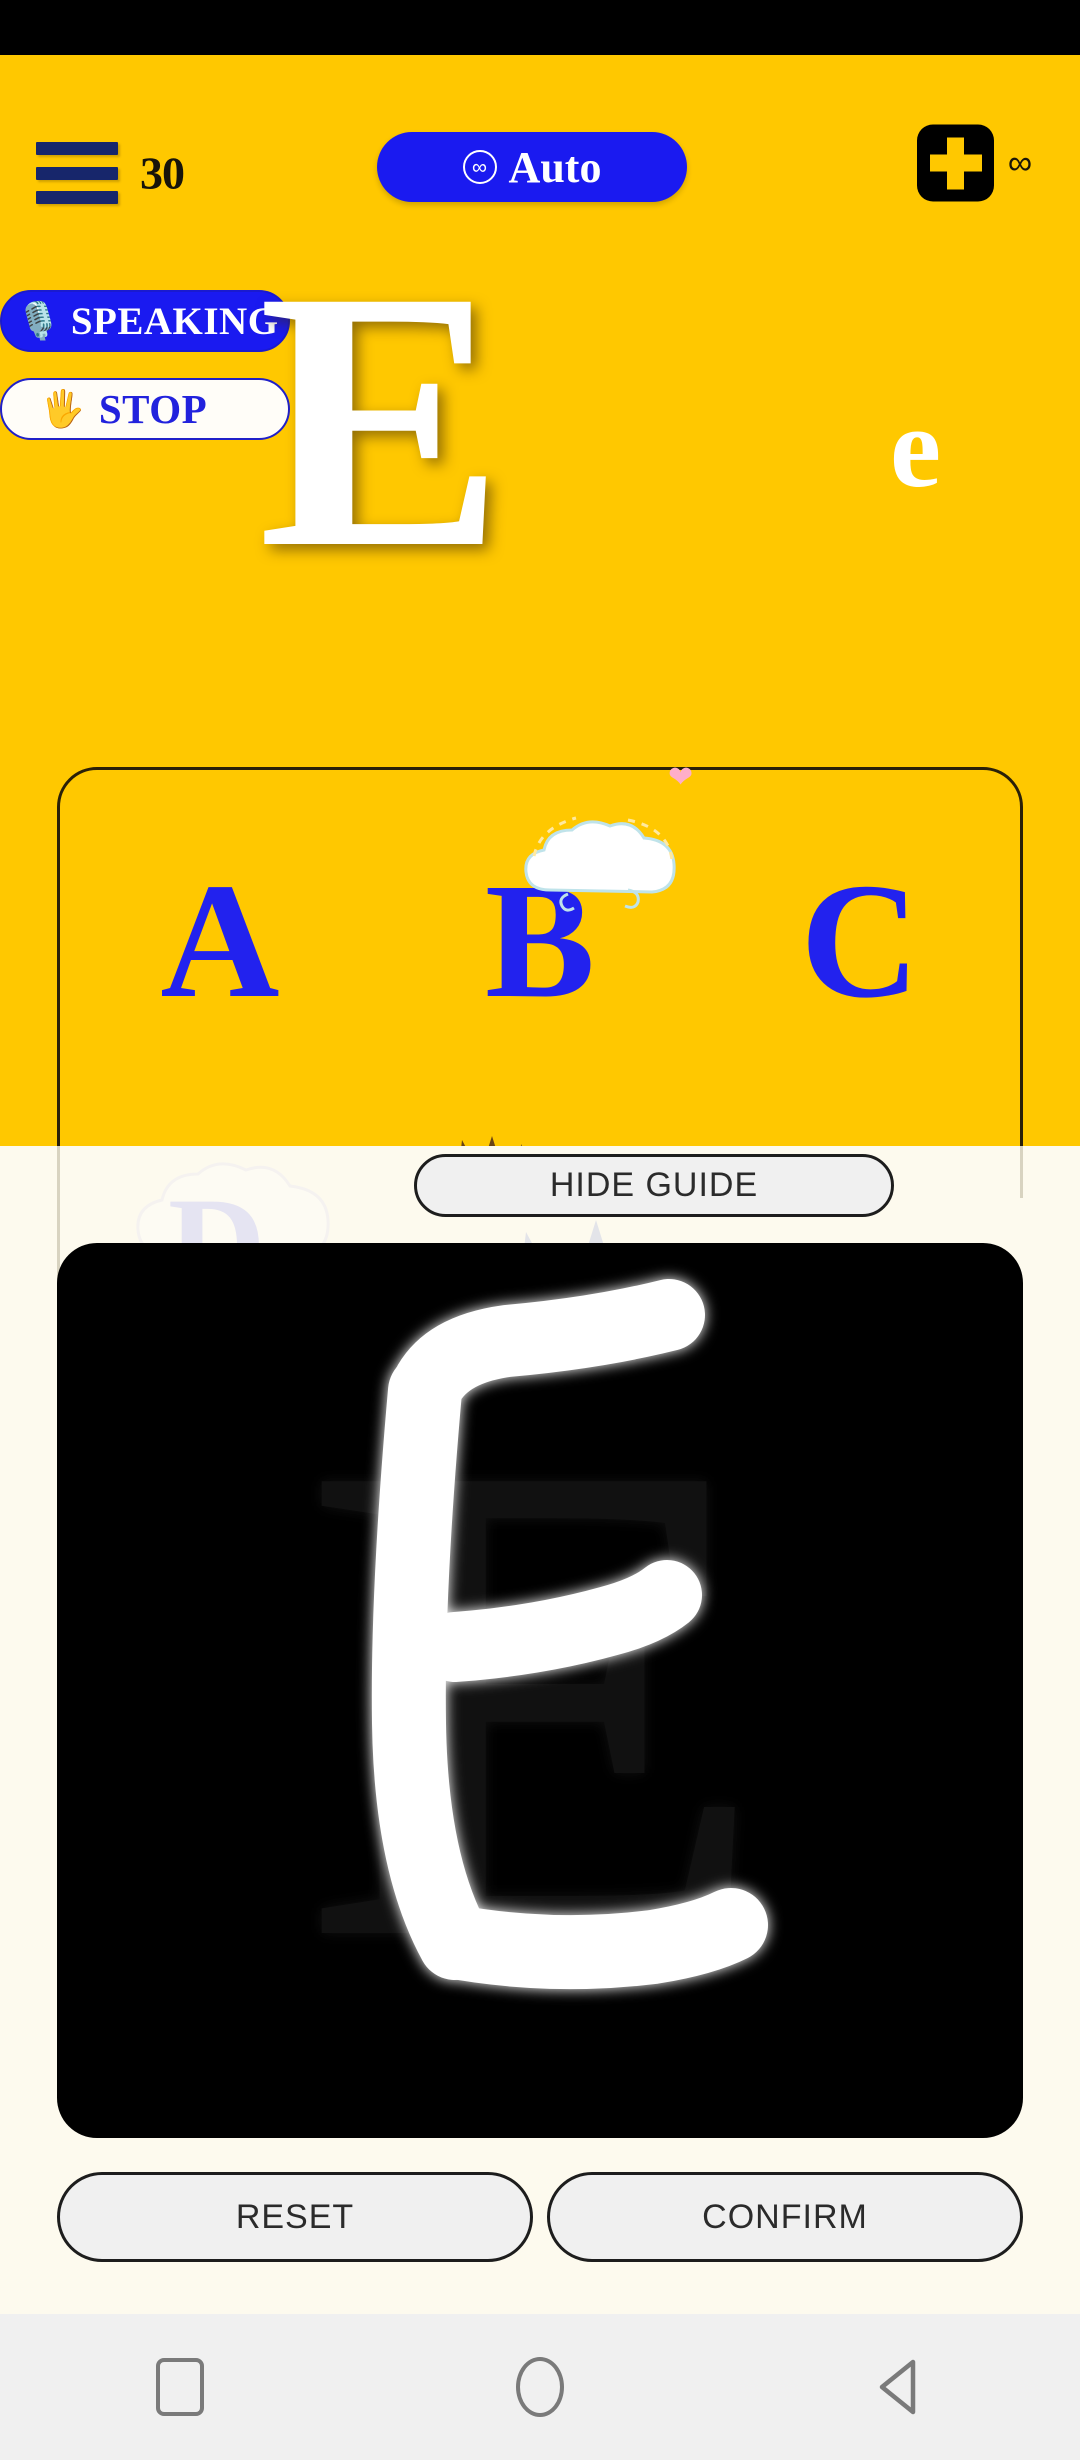 Image resolution: width=1080 pixels, height=2460 pixels. What do you see at coordinates (916, 447) in the screenshot?
I see `lowercase-letter-display: e` at bounding box center [916, 447].